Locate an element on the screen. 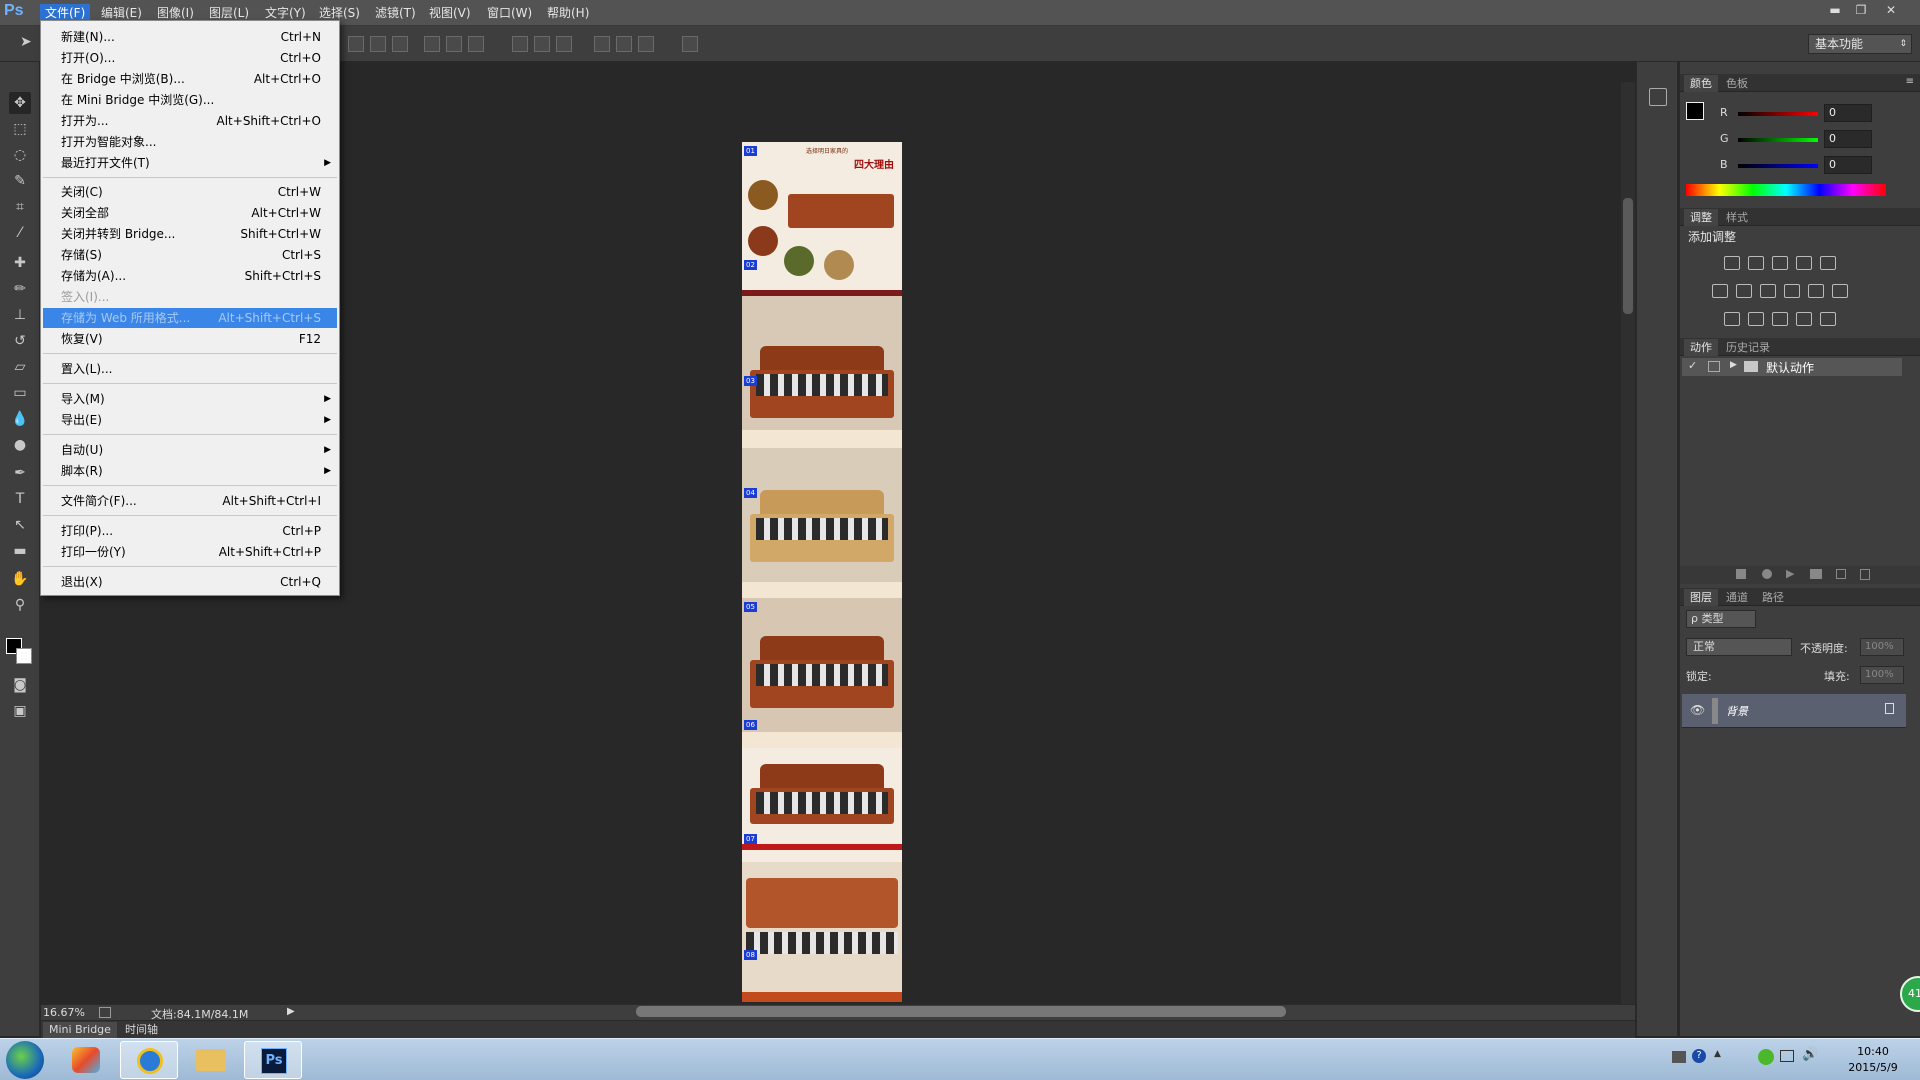 The width and height of the screenshot is (1920, 1080). invert-icon is located at coordinates (1732, 319).